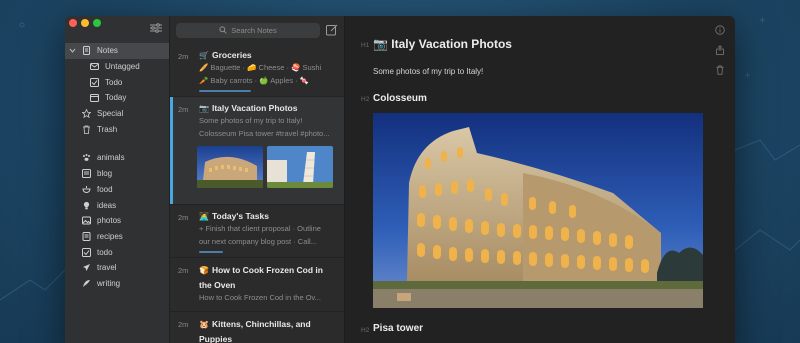 Image resolution: width=800 pixels, height=343 pixels. What do you see at coordinates (255, 331) in the screenshot?
I see `note-title-text: Kittens, Chinchillas, and Puppies` at bounding box center [255, 331].